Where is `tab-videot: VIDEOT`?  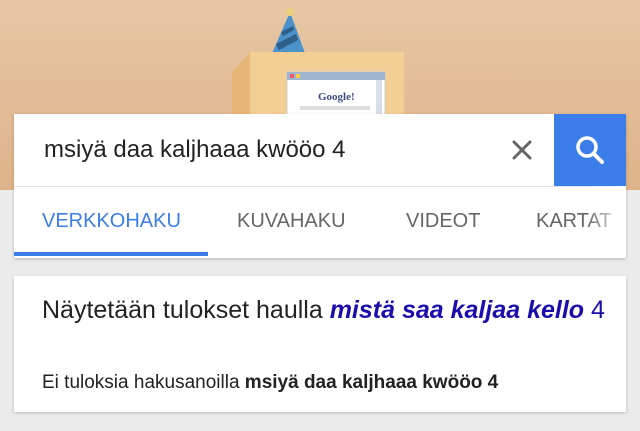
tab-videot: VIDEOT is located at coordinates (443, 222).